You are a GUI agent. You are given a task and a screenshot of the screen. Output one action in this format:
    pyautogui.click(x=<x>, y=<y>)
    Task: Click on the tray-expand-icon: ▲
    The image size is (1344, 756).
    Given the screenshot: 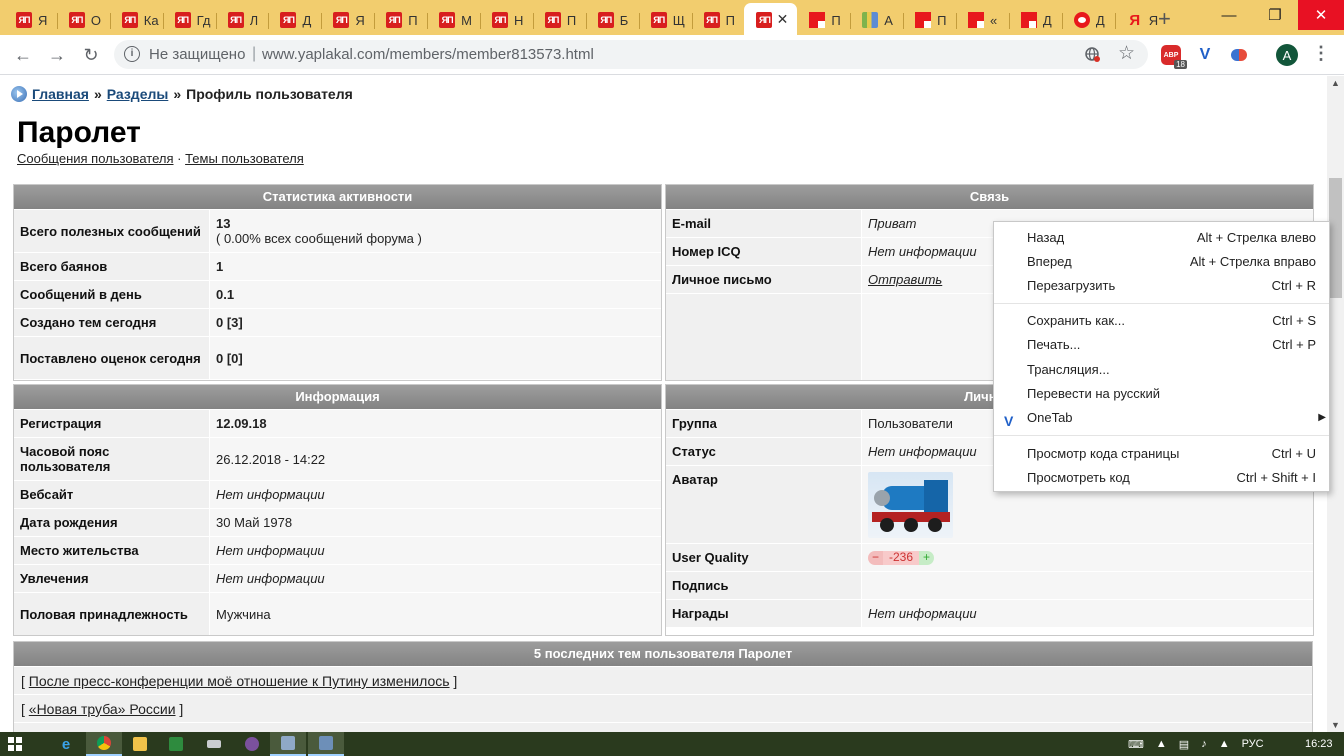 What is the action you would take?
    pyautogui.click(x=1161, y=744)
    